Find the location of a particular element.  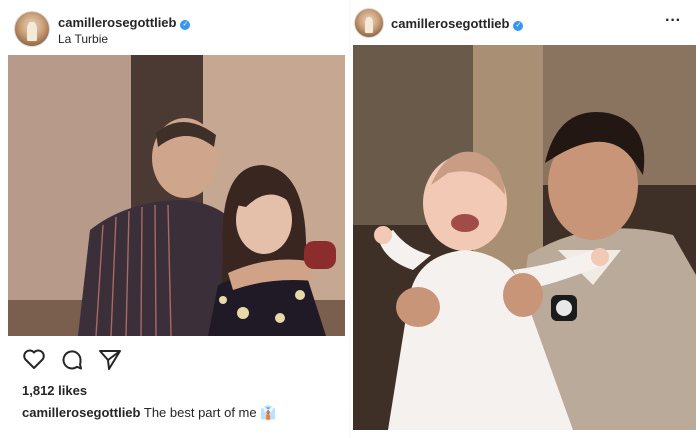

caption-text: The best part of me is located at coordinates (200, 412).